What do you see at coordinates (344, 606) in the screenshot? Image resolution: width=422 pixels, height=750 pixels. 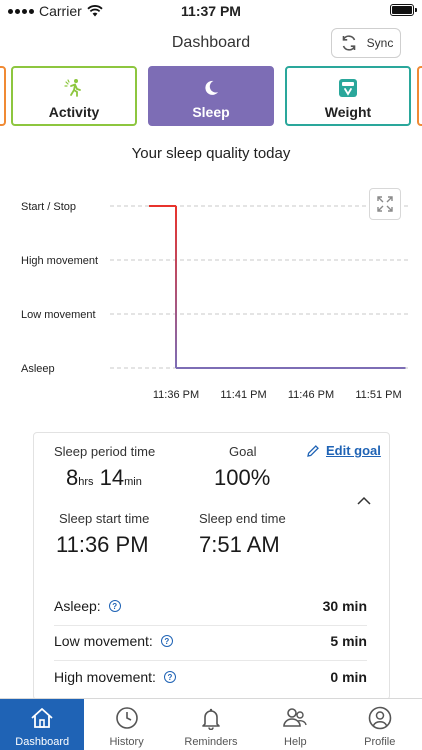 I see `asleep-value: 30 min` at bounding box center [344, 606].